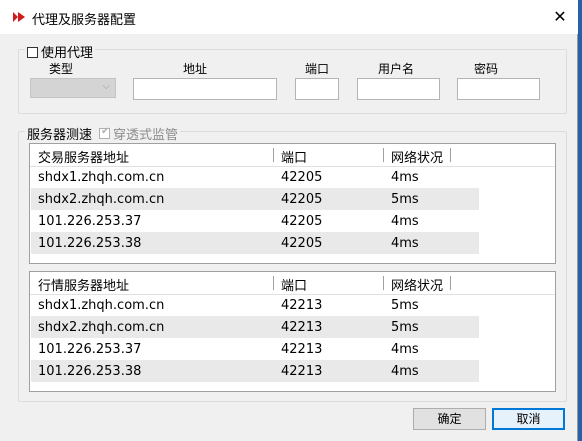 Image resolution: width=582 pixels, height=441 pixels. I want to click on quote-list-header: 行情服务器地址 端口 网络状况, so click(292, 283).